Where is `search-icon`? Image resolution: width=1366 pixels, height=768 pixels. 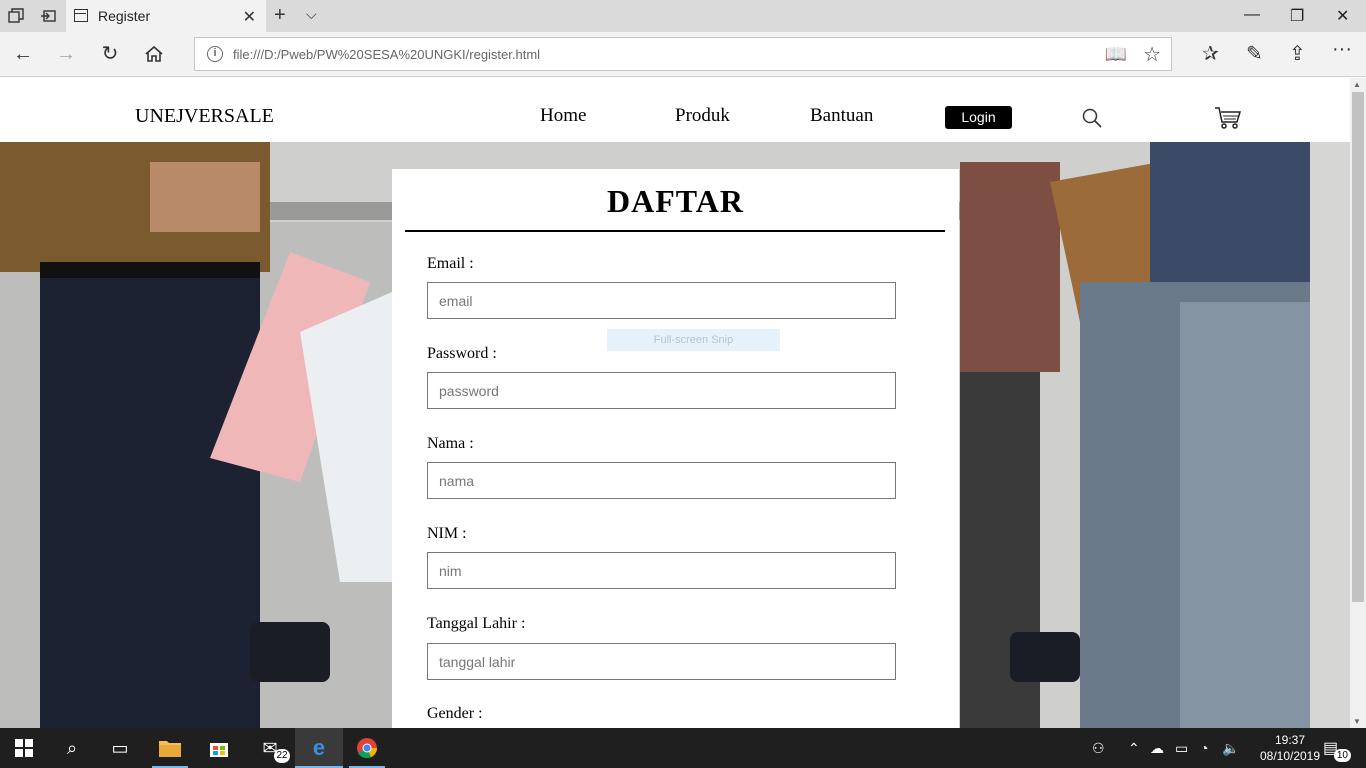
search-icon is located at coordinates (1092, 118).